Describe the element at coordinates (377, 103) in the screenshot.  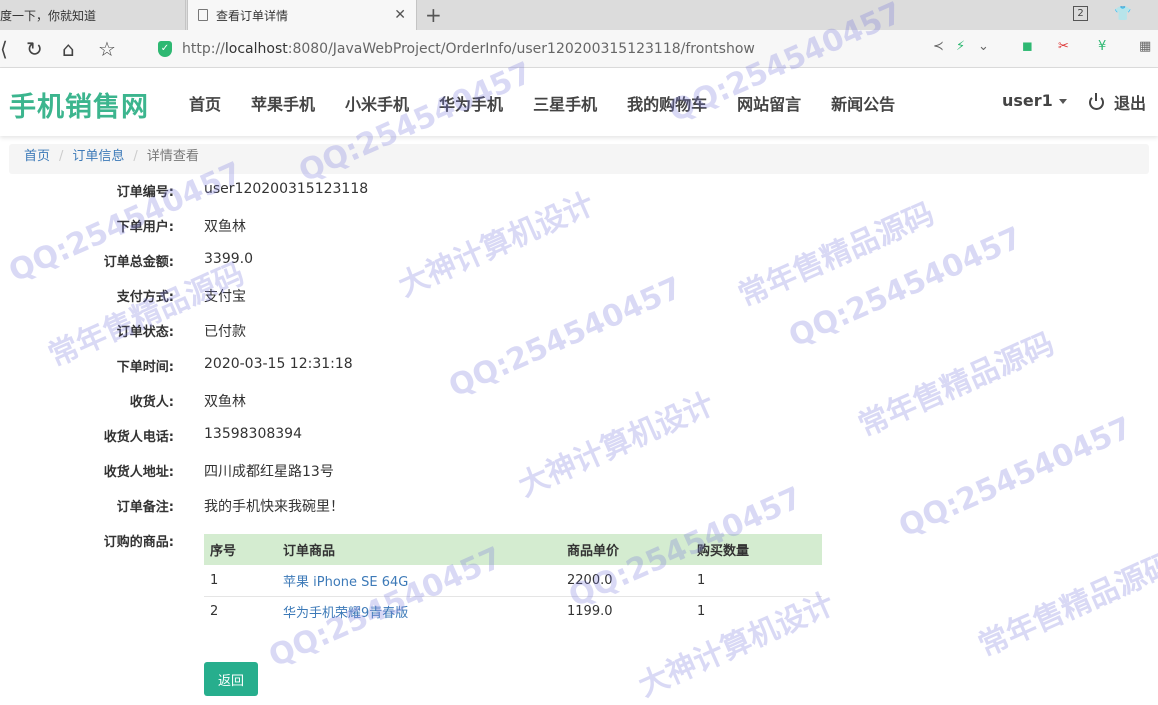
I see `nav-xiaomi-phones: 小米手机` at that location.